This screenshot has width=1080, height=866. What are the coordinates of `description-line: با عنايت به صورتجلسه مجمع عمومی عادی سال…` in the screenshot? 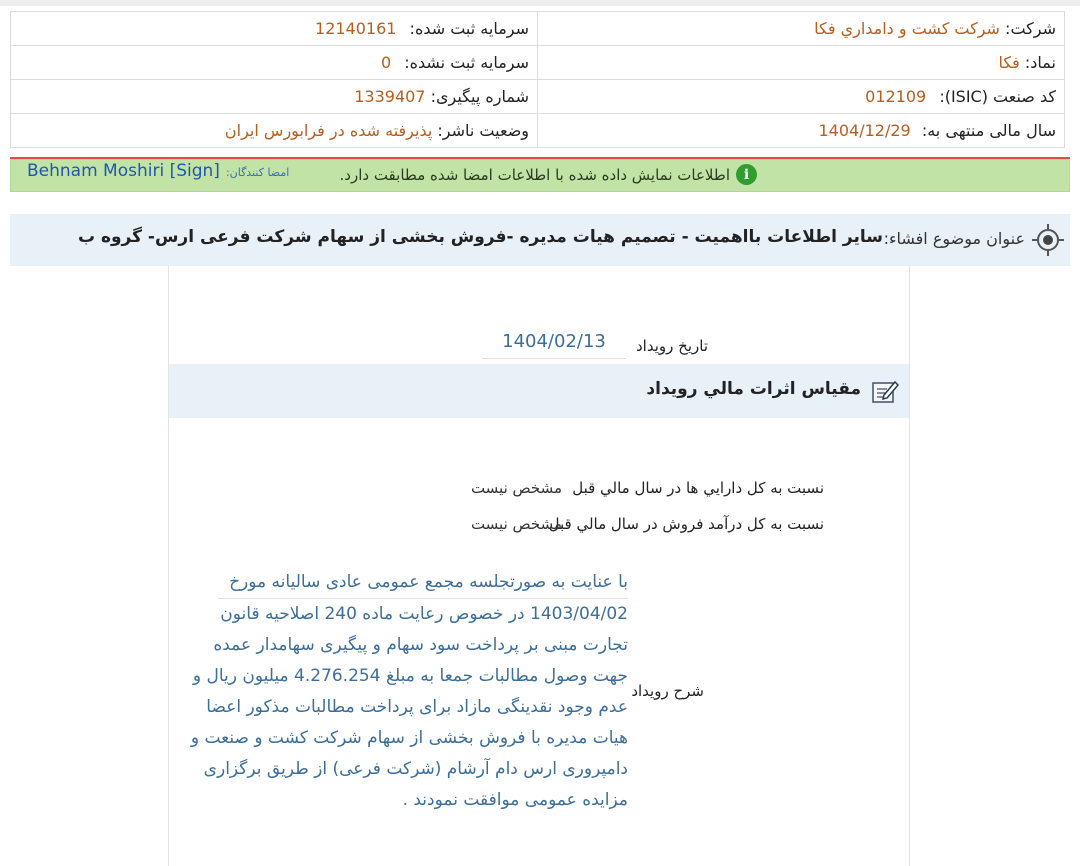 It's located at (423, 583).